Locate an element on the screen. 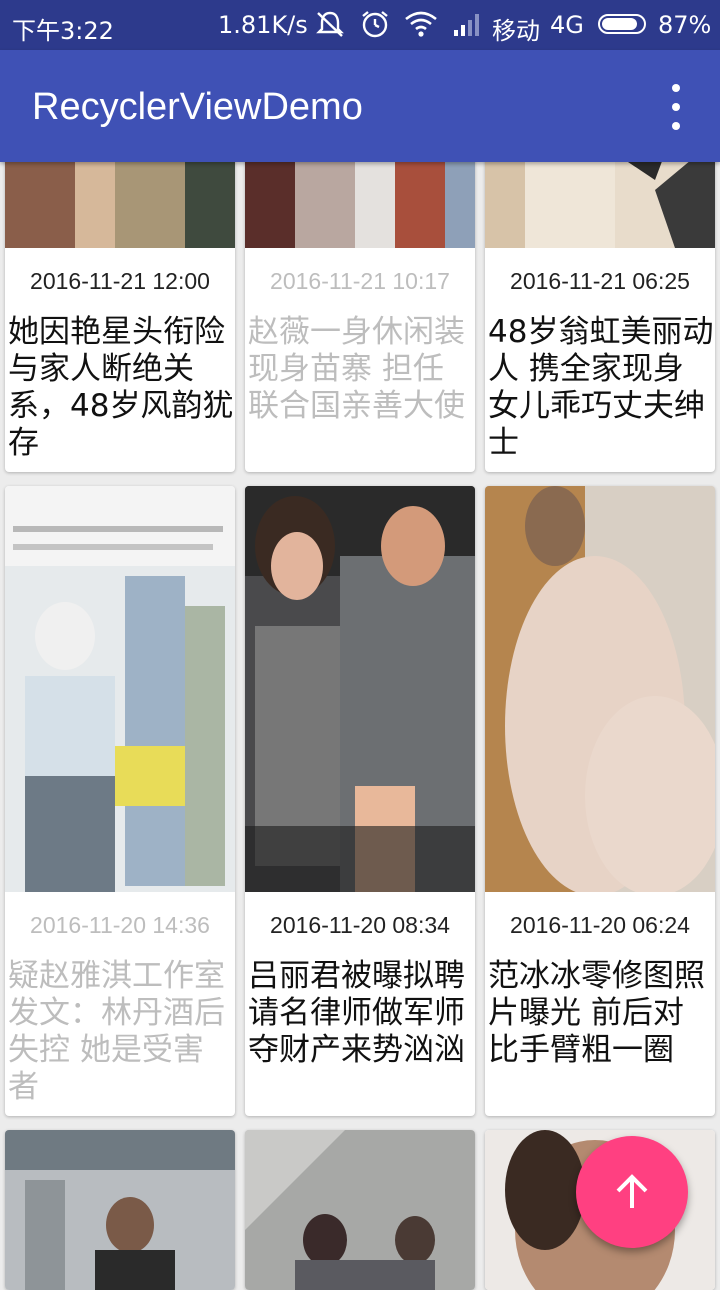 The image size is (720, 1290). mute-icon is located at coordinates (330, 24).